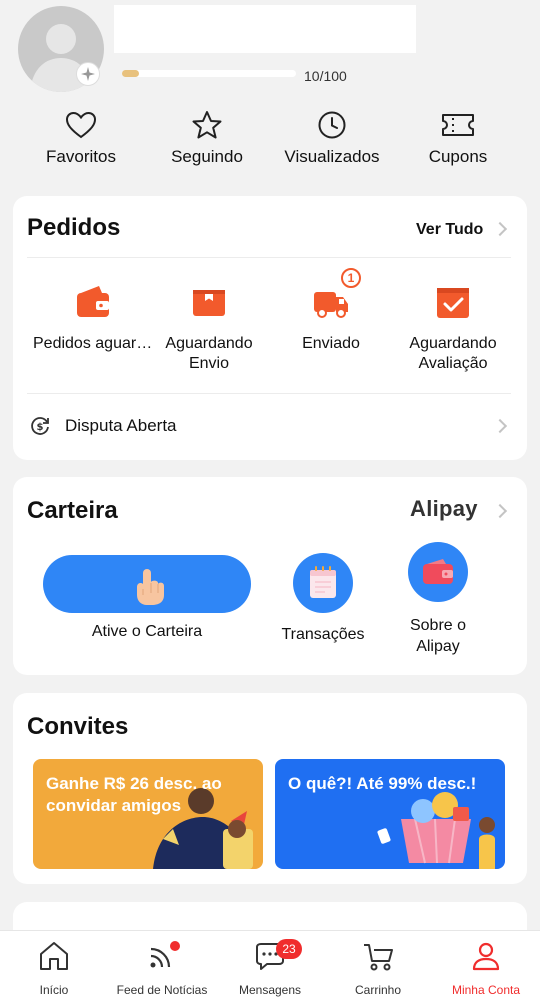 This screenshot has width=540, height=1006. What do you see at coordinates (453, 302) in the screenshot?
I see `review-icon` at bounding box center [453, 302].